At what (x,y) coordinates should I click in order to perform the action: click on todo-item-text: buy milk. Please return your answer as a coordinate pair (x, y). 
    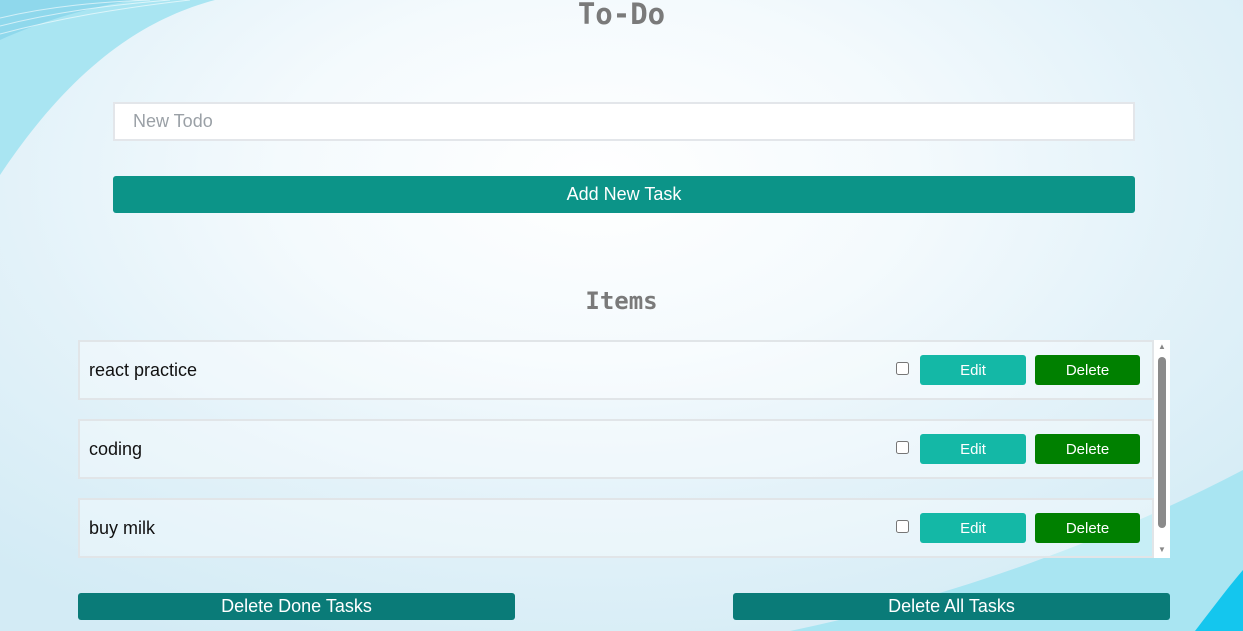
    Looking at the image, I should click on (122, 528).